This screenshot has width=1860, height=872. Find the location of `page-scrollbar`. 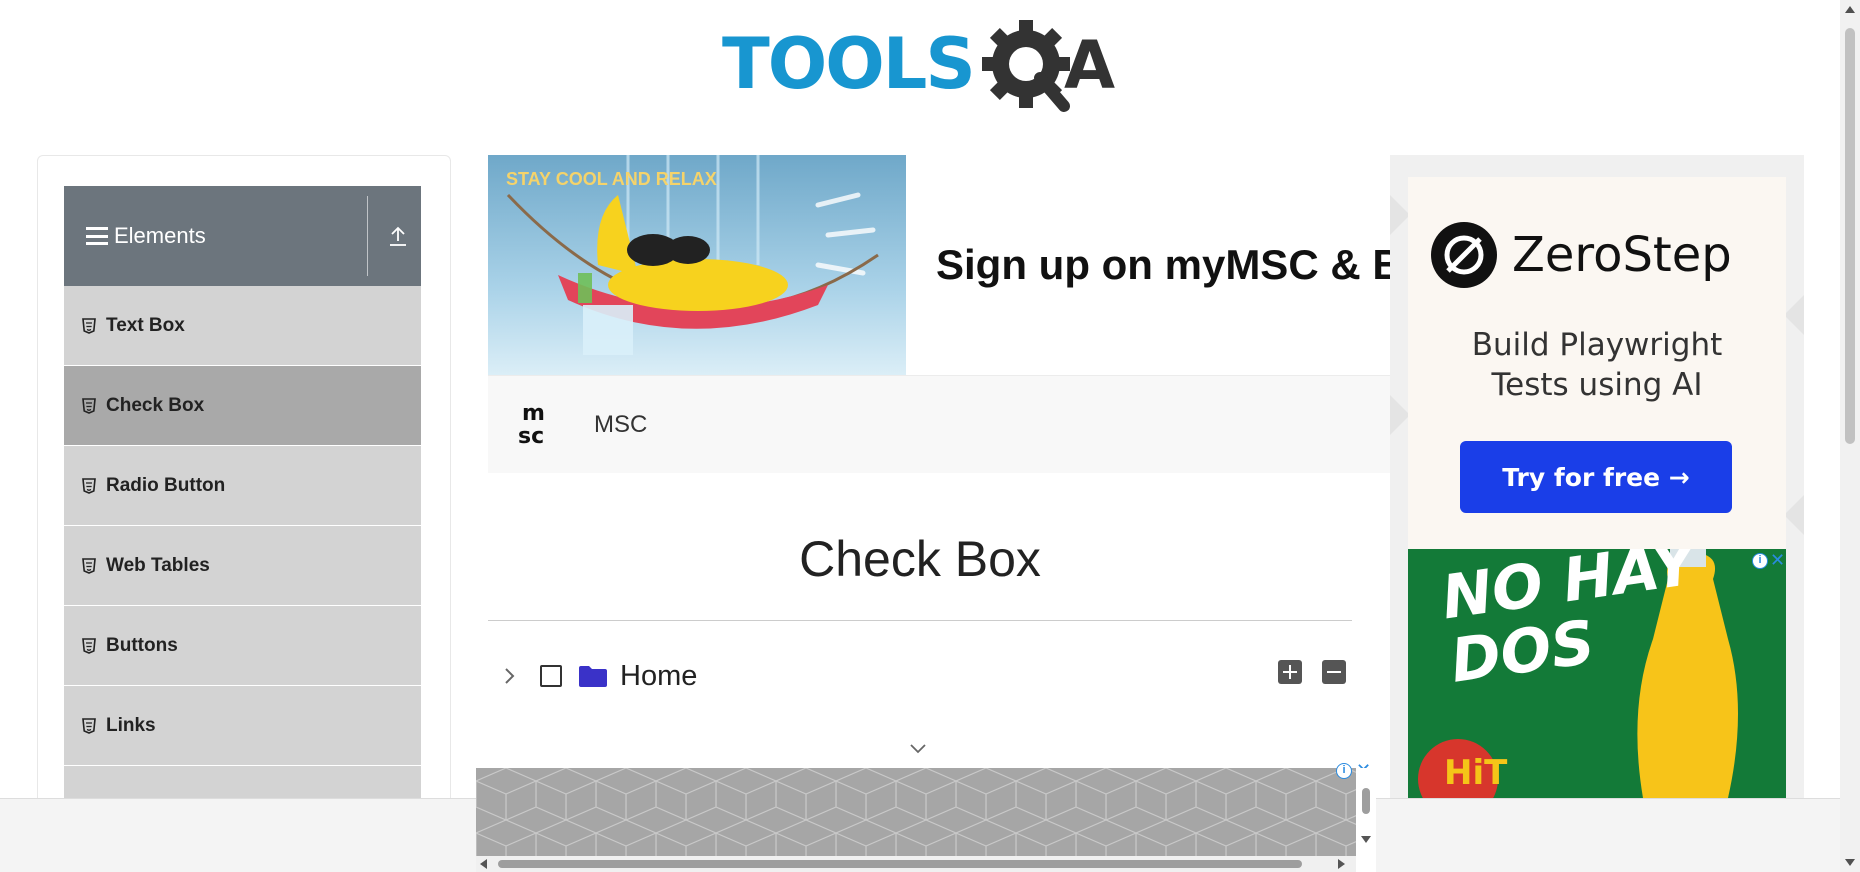

page-scrollbar is located at coordinates (1850, 436).